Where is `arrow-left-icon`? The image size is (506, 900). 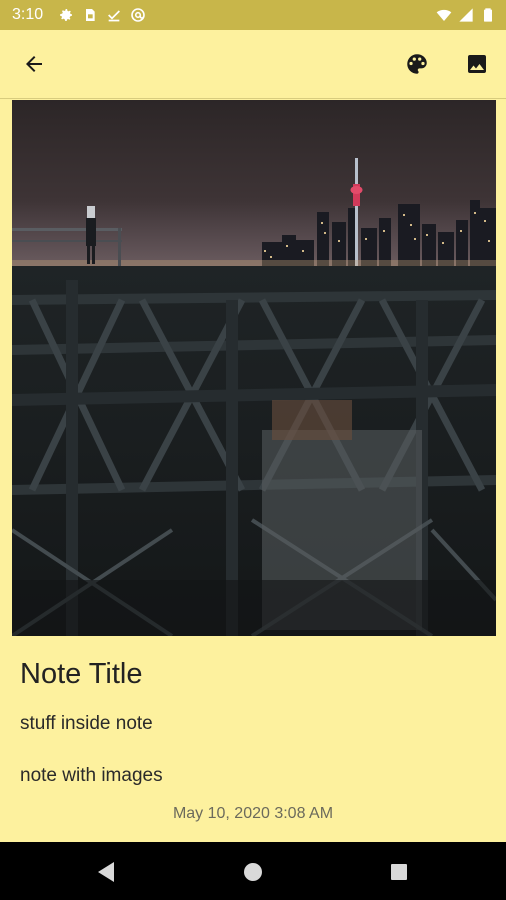 arrow-left-icon is located at coordinates (34, 64).